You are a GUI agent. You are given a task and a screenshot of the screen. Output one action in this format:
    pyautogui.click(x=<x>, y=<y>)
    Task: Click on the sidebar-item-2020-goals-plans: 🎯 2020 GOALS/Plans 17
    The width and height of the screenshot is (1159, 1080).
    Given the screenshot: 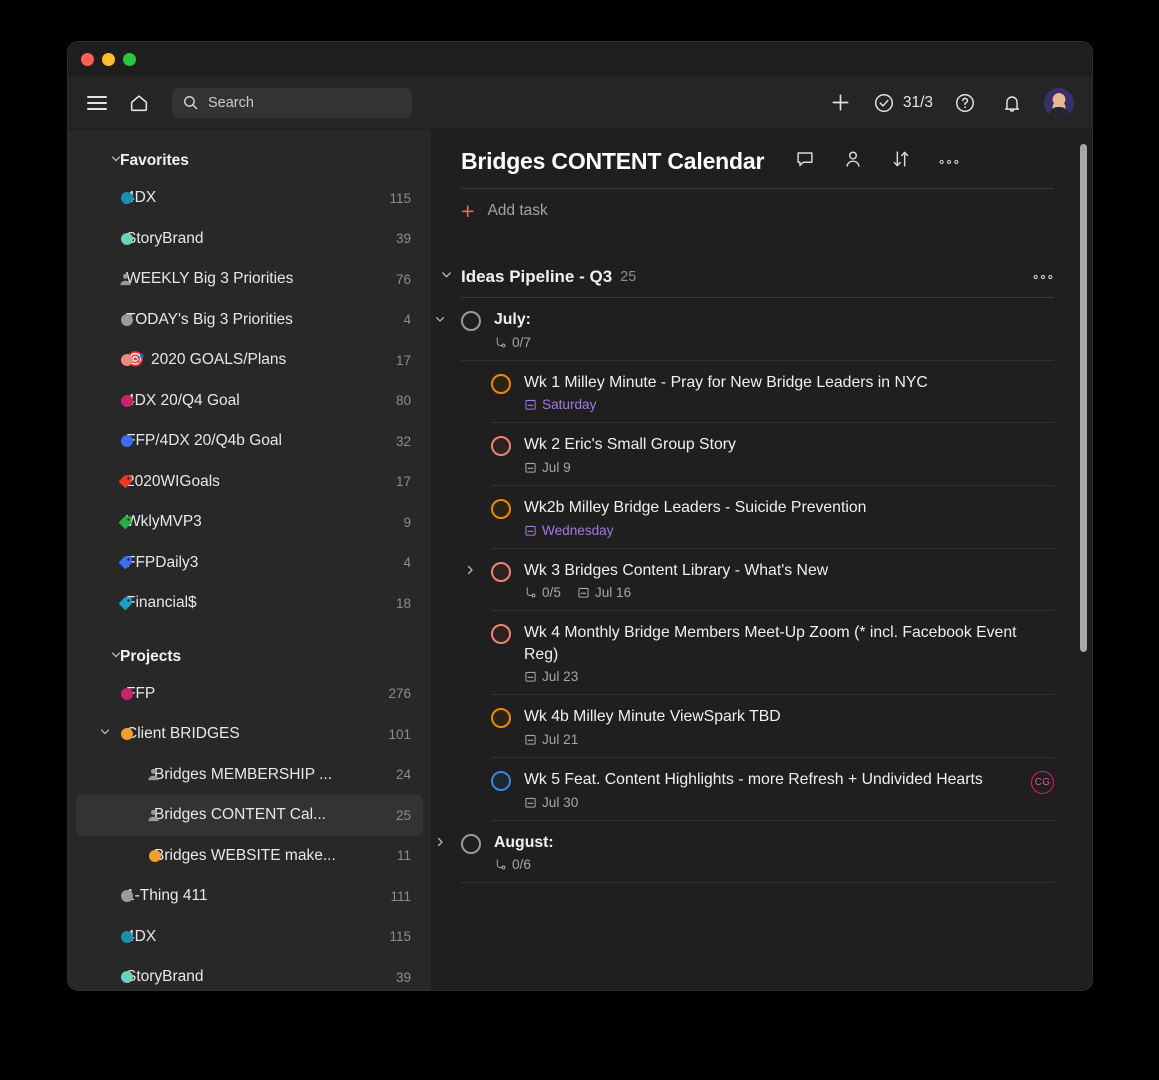 What is the action you would take?
    pyautogui.click(x=249, y=360)
    